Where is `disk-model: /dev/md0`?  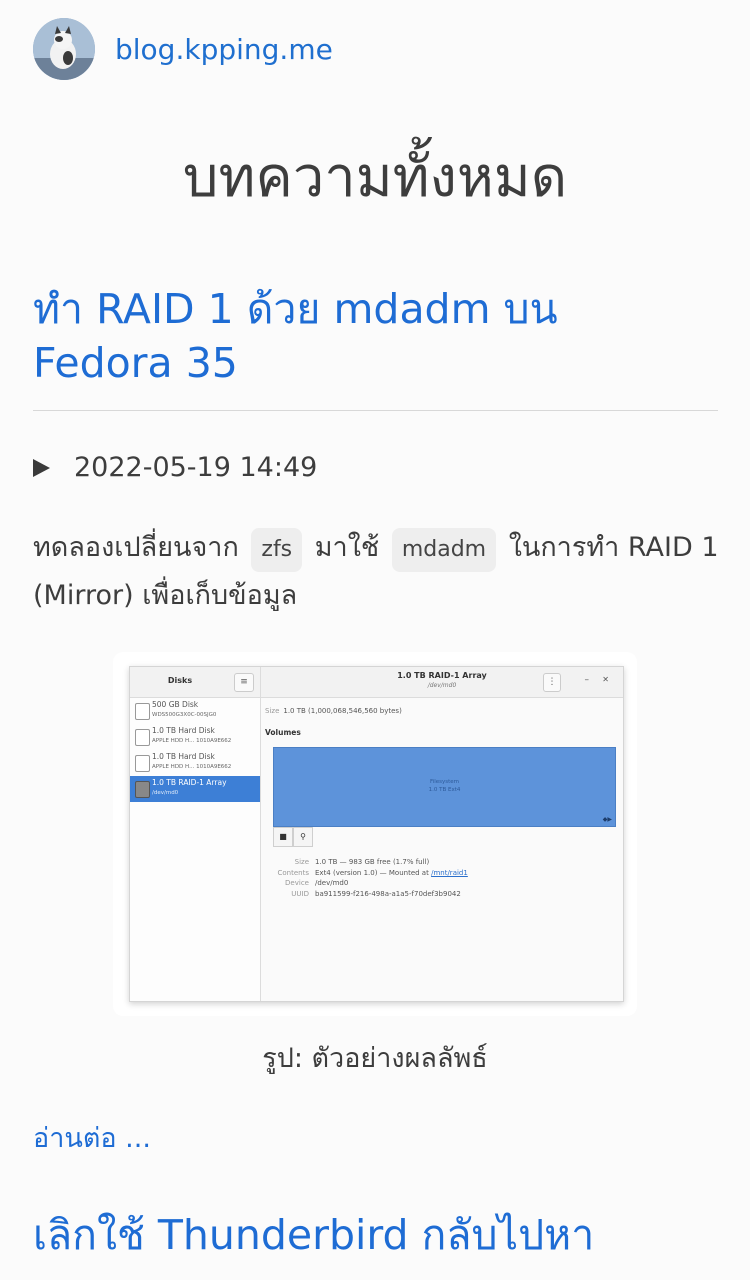 disk-model: /dev/md0 is located at coordinates (165, 793).